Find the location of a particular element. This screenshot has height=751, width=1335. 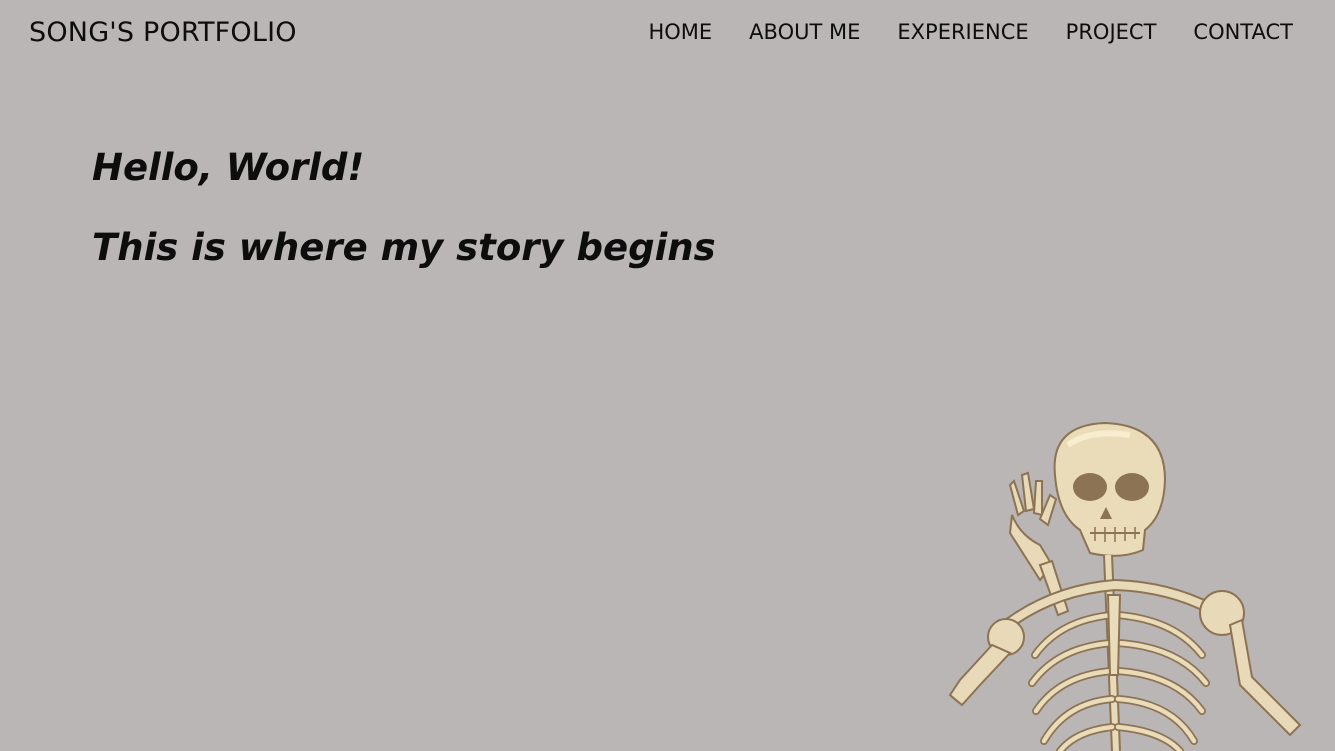

nav-project-link: PROJECT is located at coordinates (1111, 32).